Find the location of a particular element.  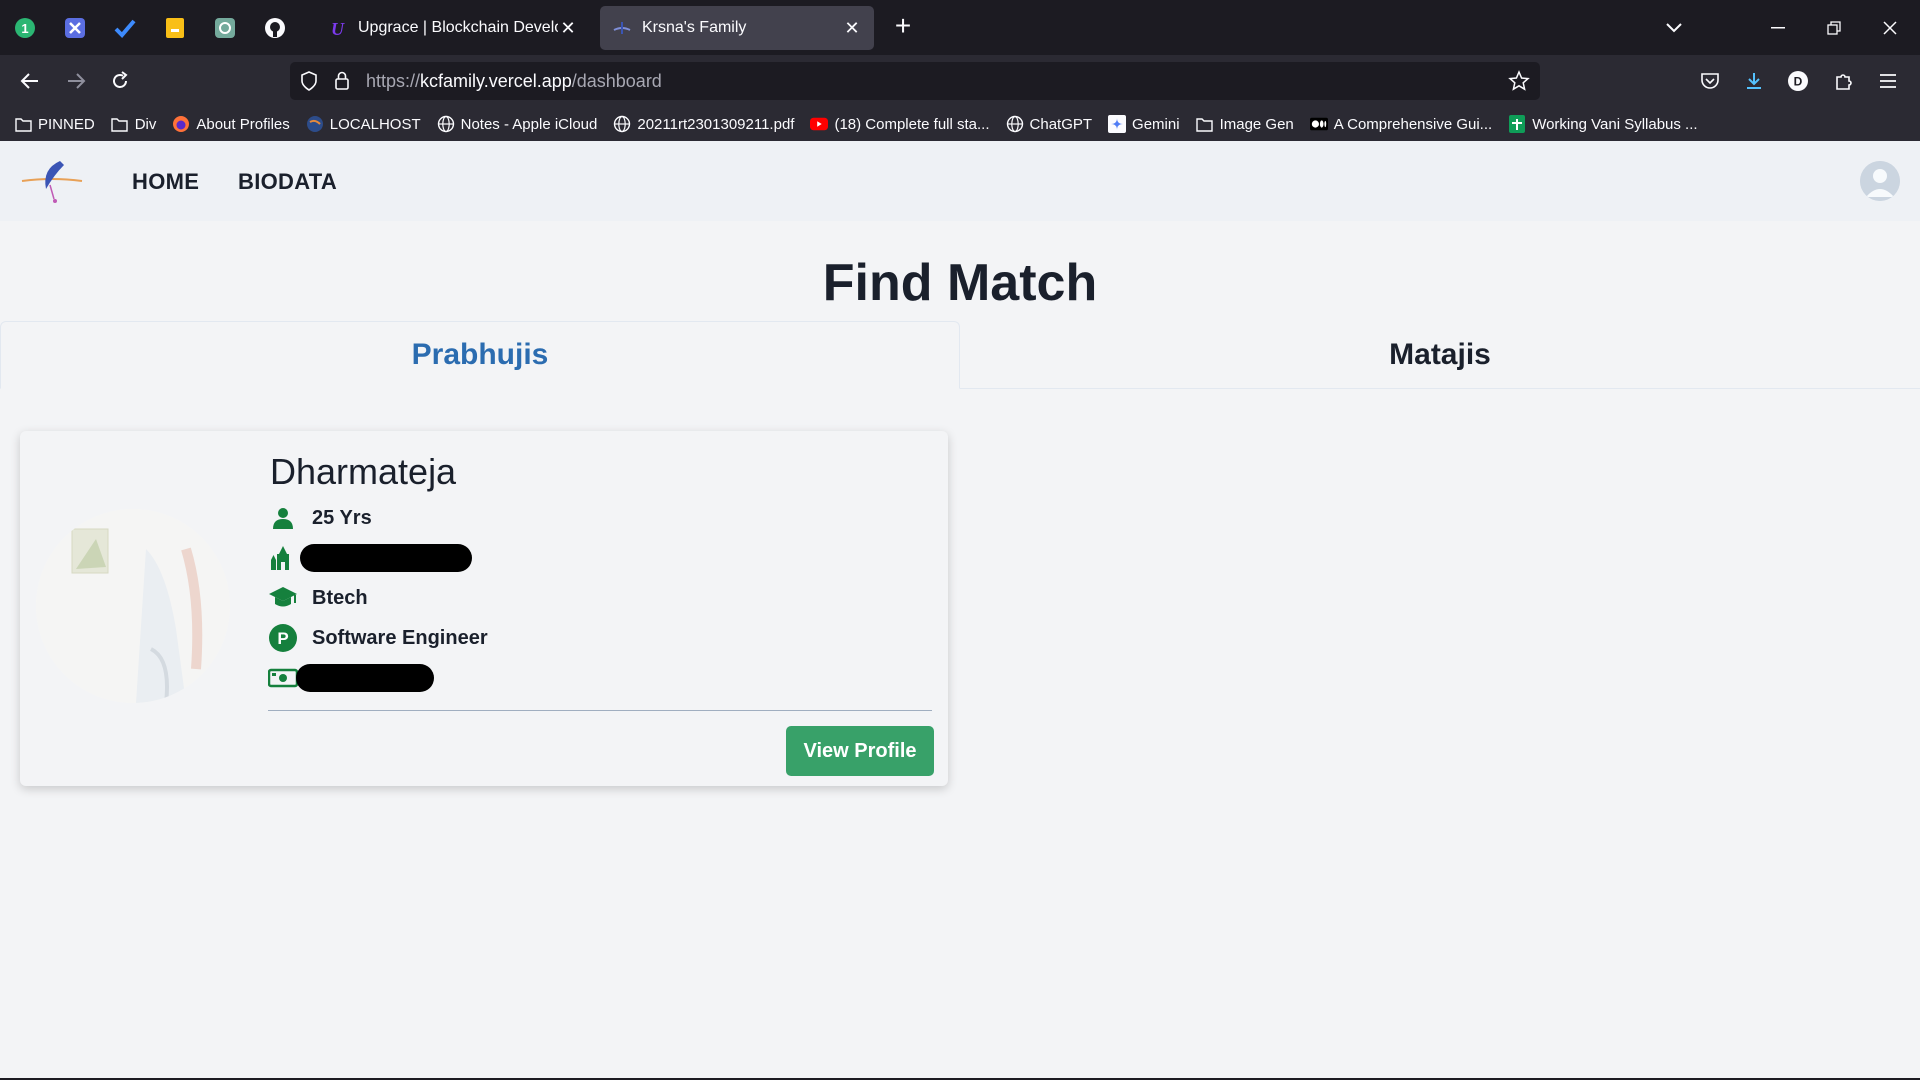

bookmark-item: About Profiles is located at coordinates (231, 124).